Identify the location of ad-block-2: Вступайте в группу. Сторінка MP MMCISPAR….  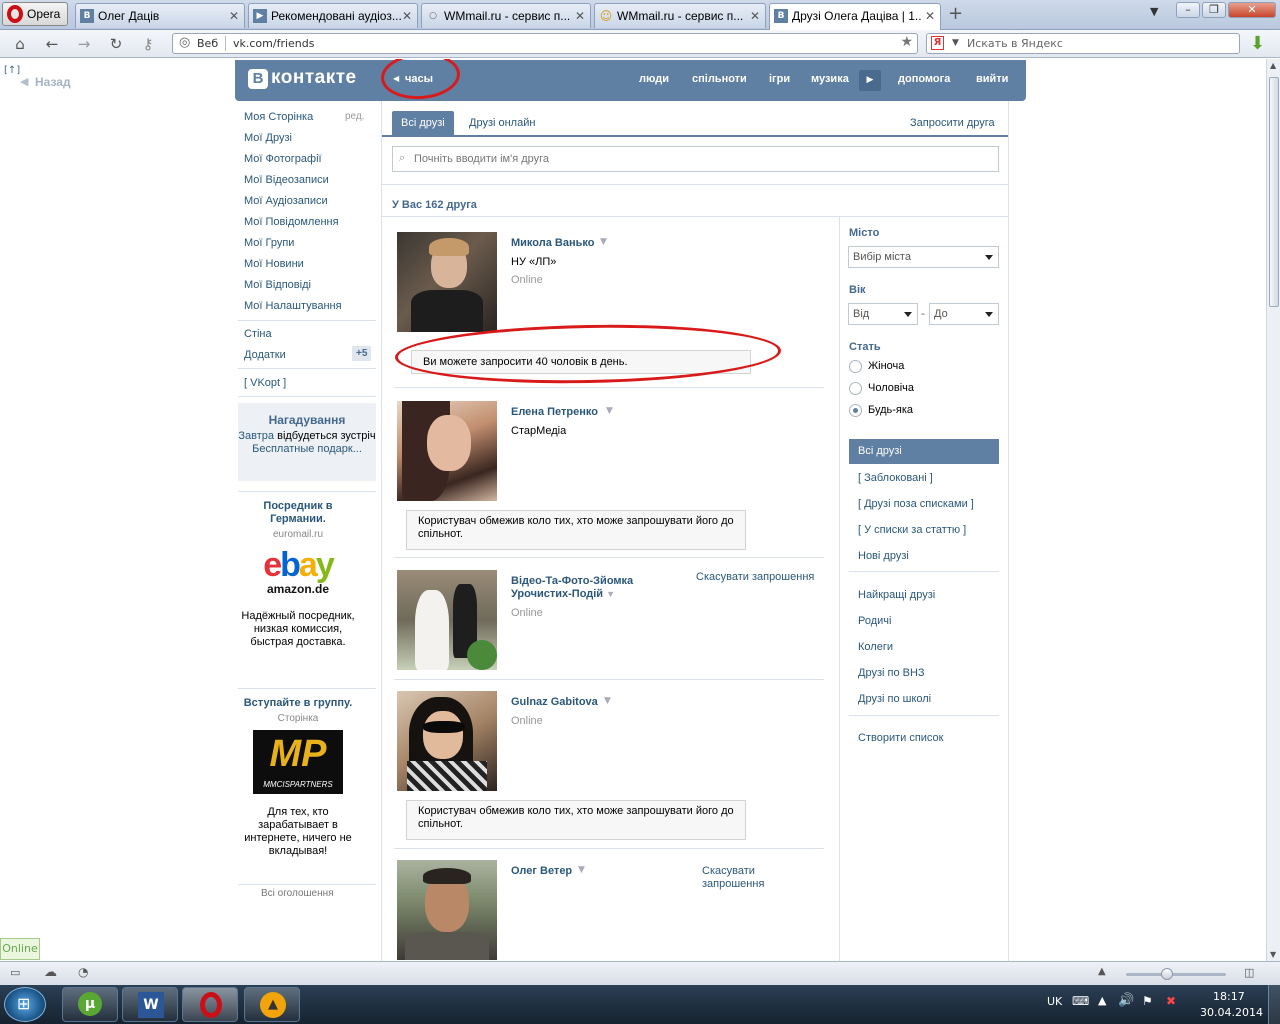
(298, 777).